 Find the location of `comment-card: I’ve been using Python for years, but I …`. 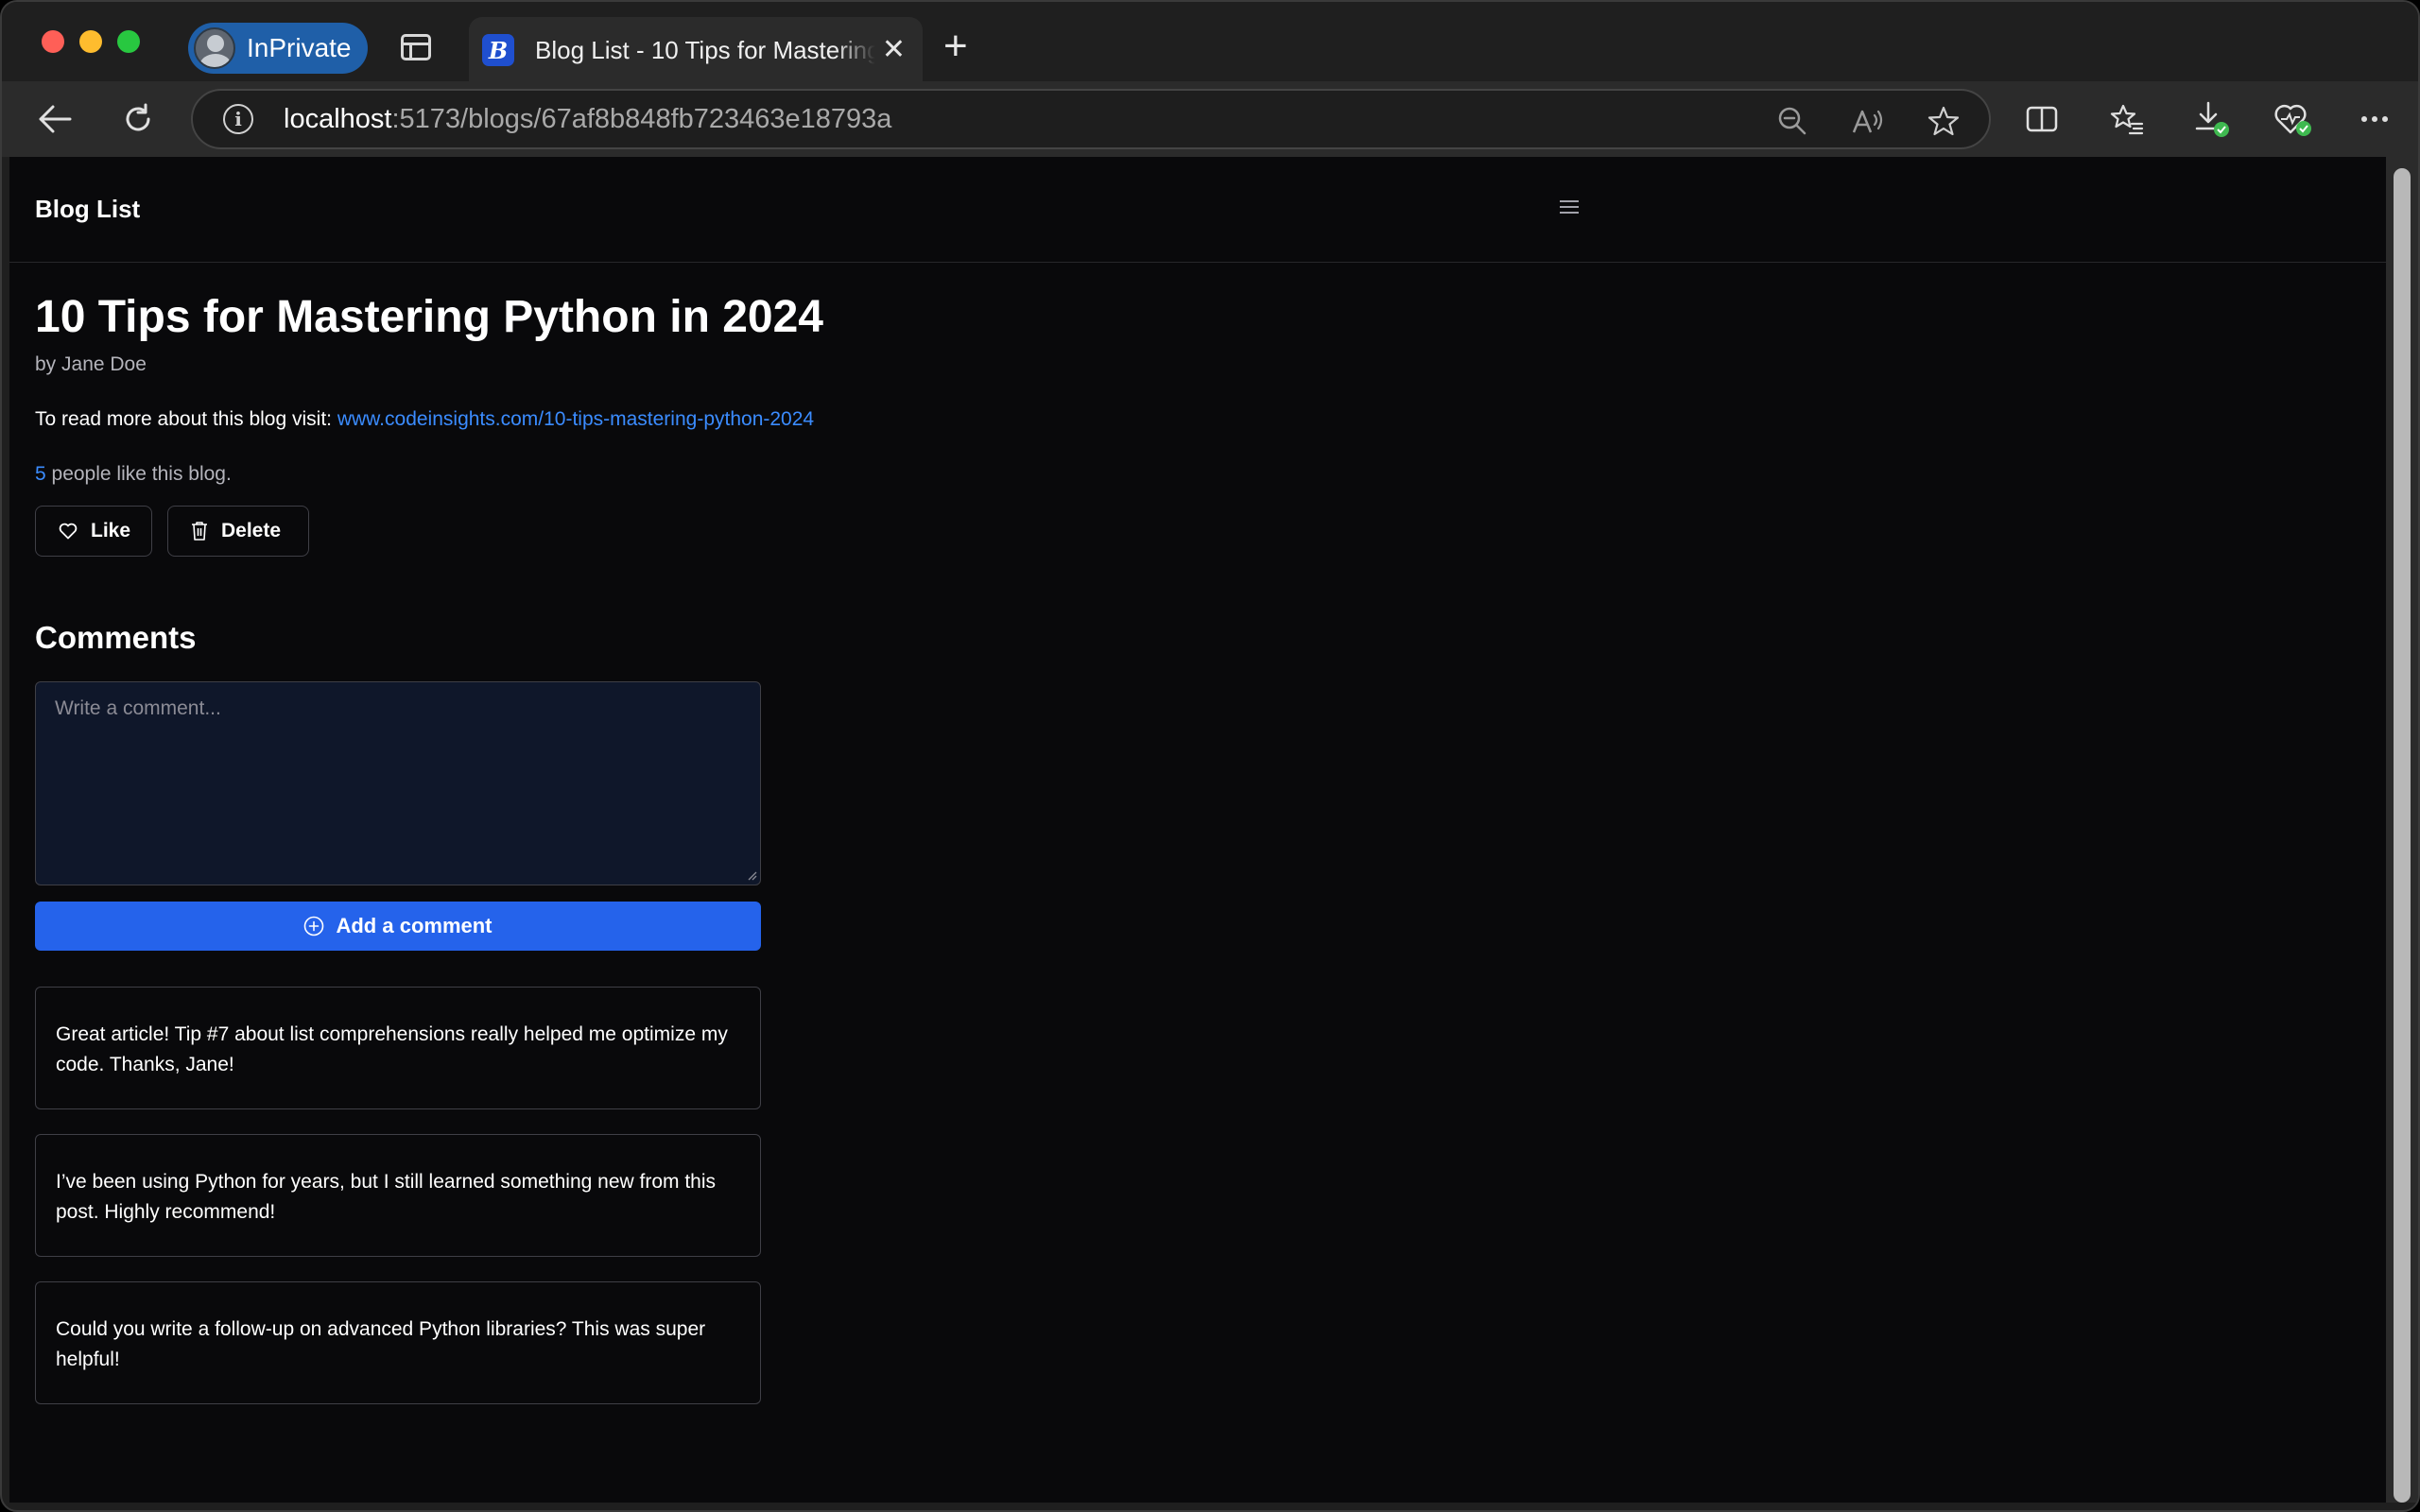

comment-card: I’ve been using Python for years, but I … is located at coordinates (398, 1195).